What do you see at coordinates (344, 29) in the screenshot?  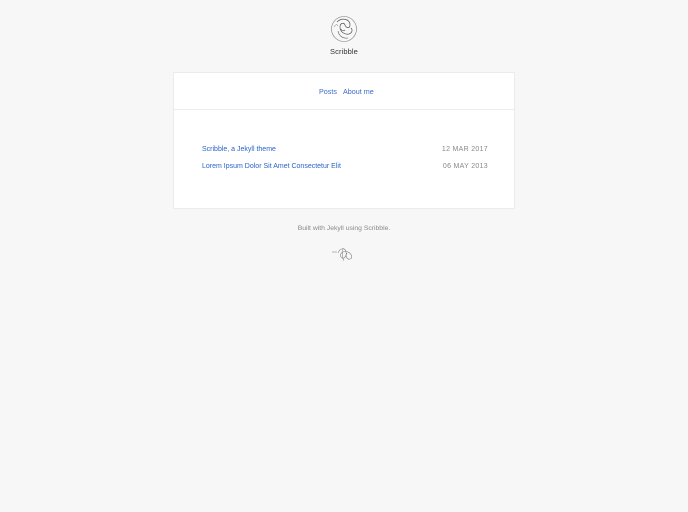 I see `scribble-avatar-icon` at bounding box center [344, 29].